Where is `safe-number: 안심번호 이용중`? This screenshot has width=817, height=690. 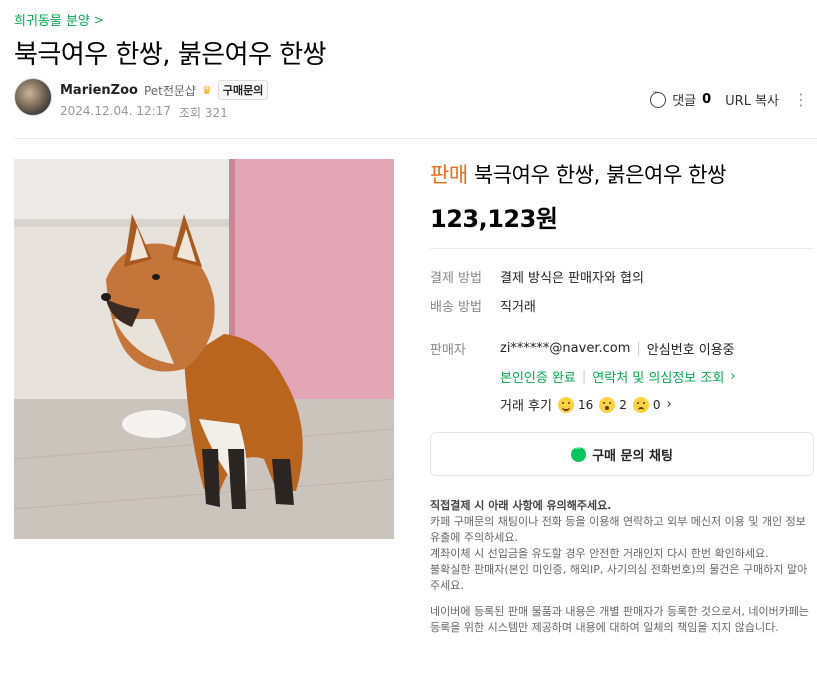 safe-number: 안심번호 이용중 is located at coordinates (690, 350).